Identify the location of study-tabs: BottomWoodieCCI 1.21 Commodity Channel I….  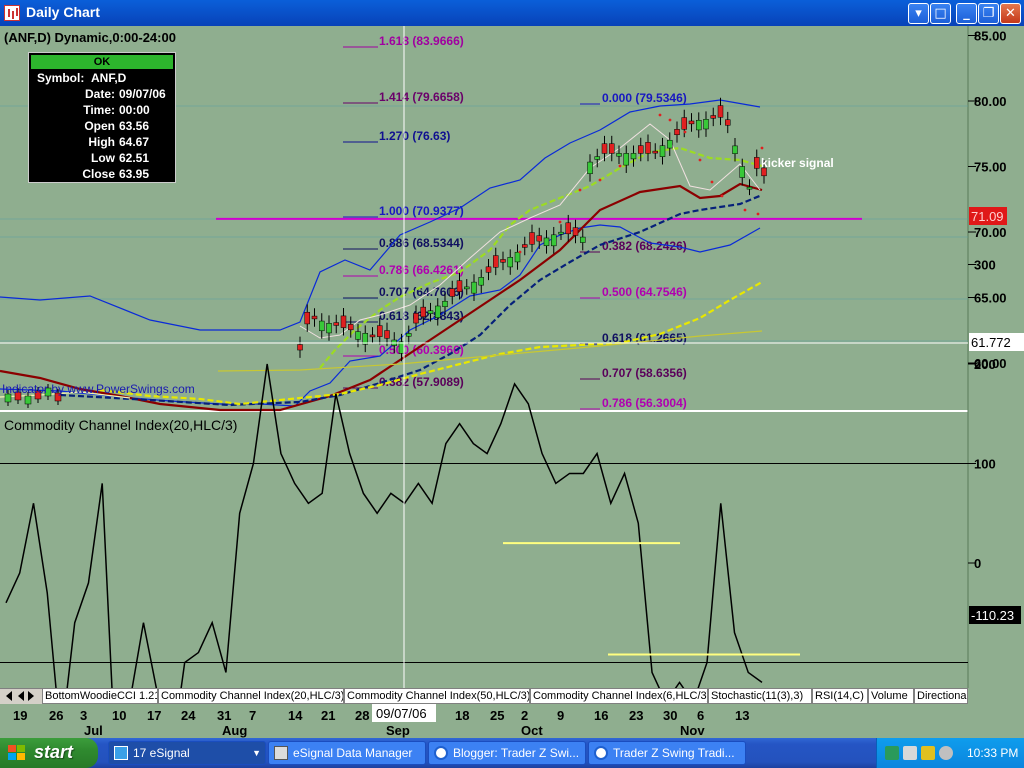
(484, 696).